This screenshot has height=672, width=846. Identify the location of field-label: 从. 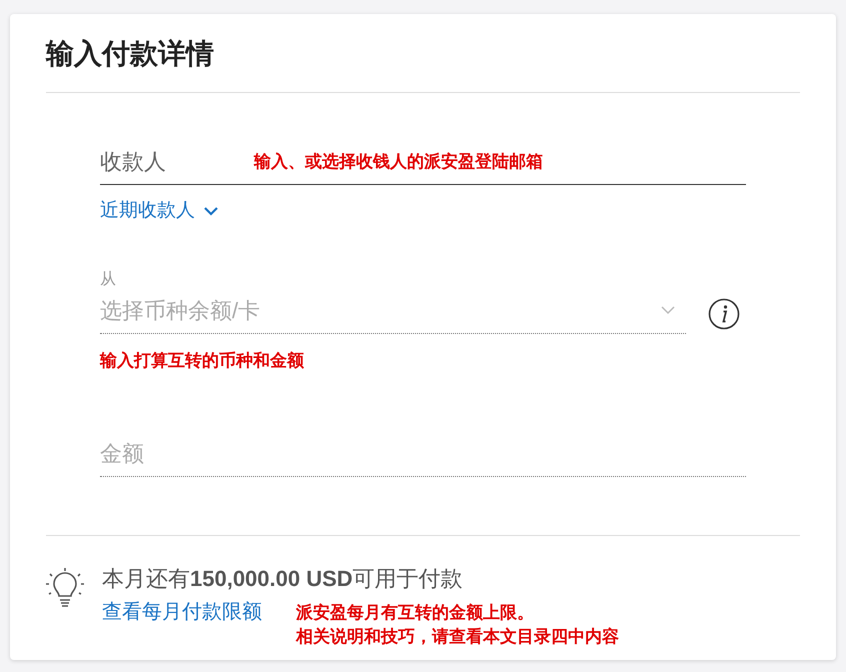
(108, 280).